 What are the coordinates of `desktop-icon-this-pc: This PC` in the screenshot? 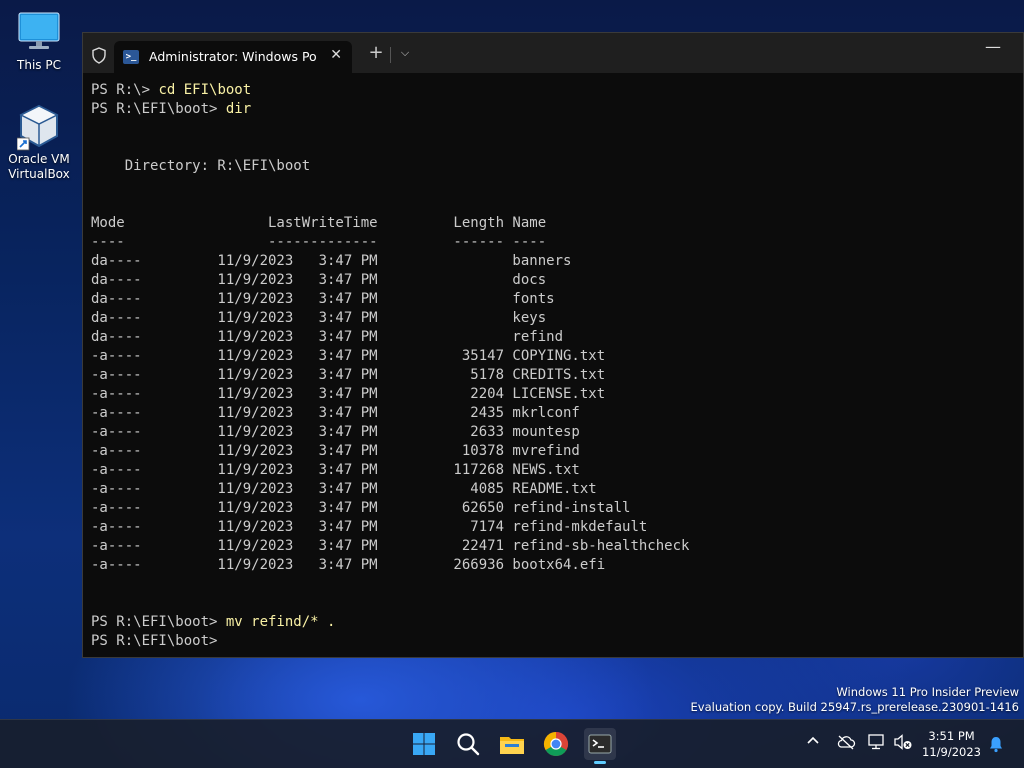 It's located at (39, 41).